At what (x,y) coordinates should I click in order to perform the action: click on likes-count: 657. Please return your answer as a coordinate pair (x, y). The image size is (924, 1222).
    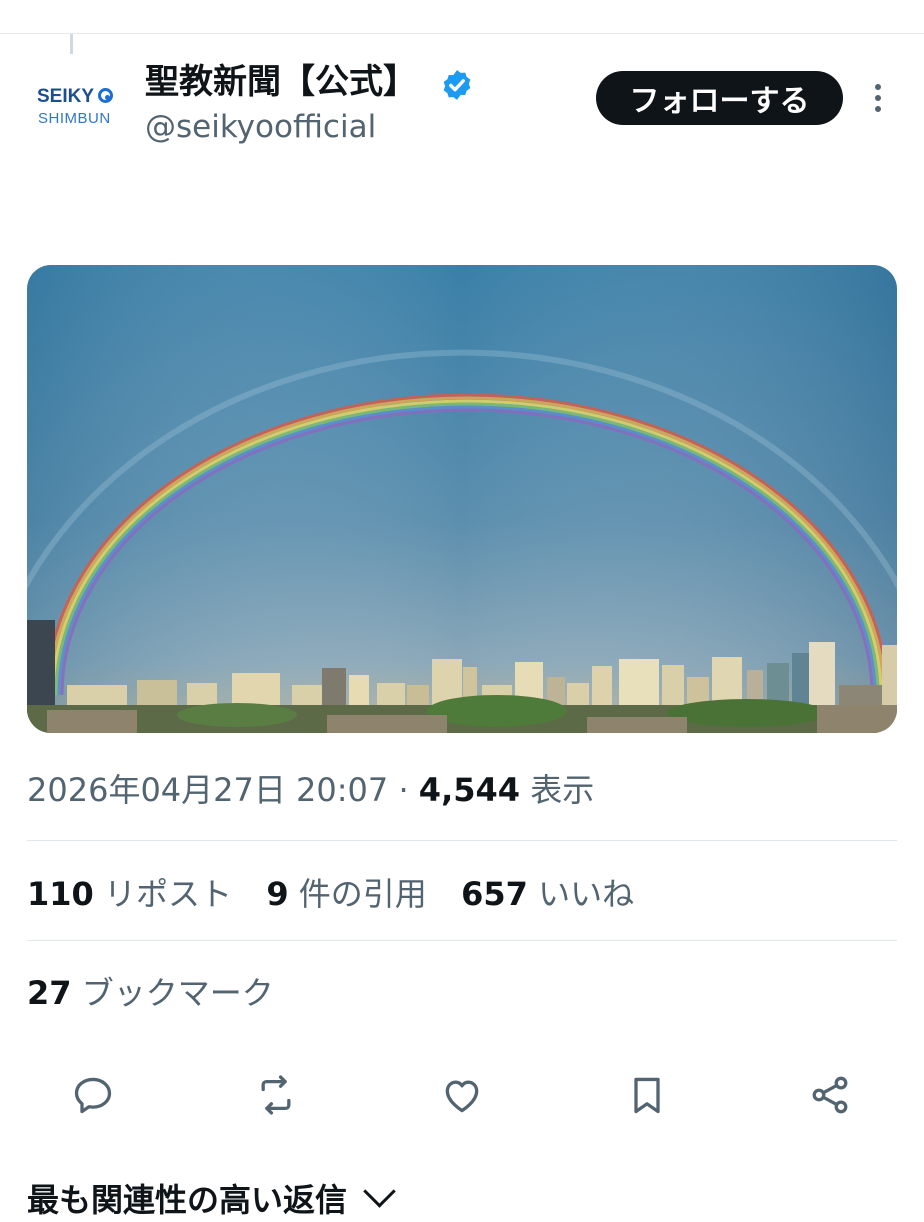
    Looking at the image, I should click on (494, 894).